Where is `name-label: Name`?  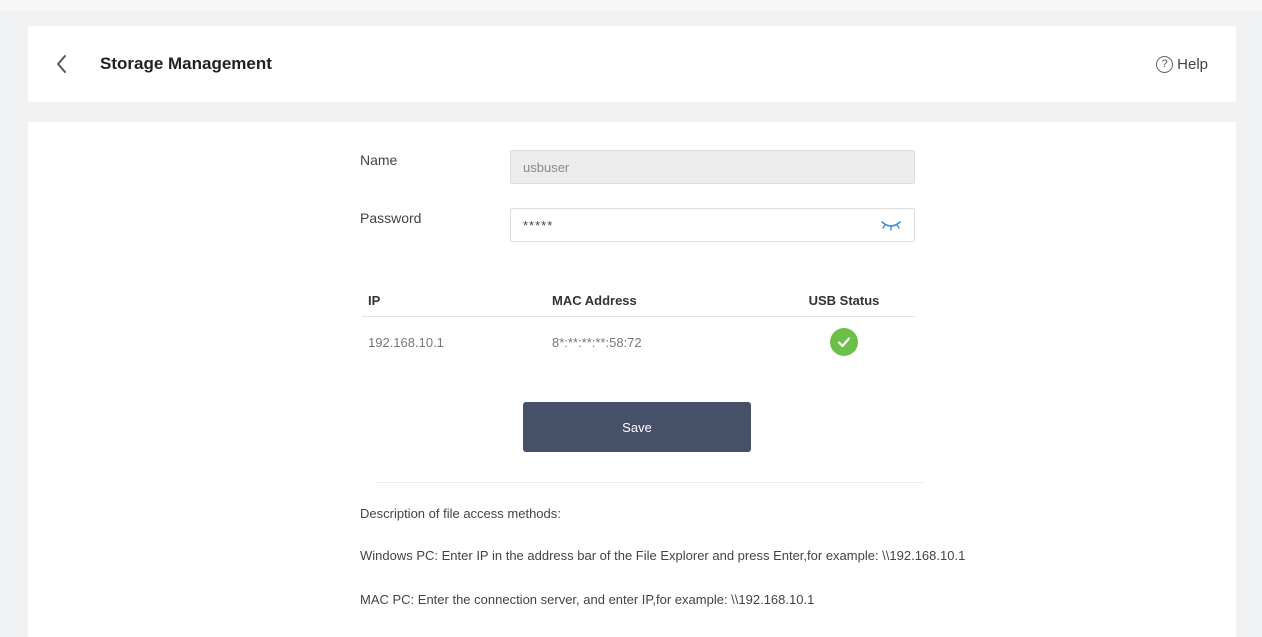
name-label: Name is located at coordinates (379, 160).